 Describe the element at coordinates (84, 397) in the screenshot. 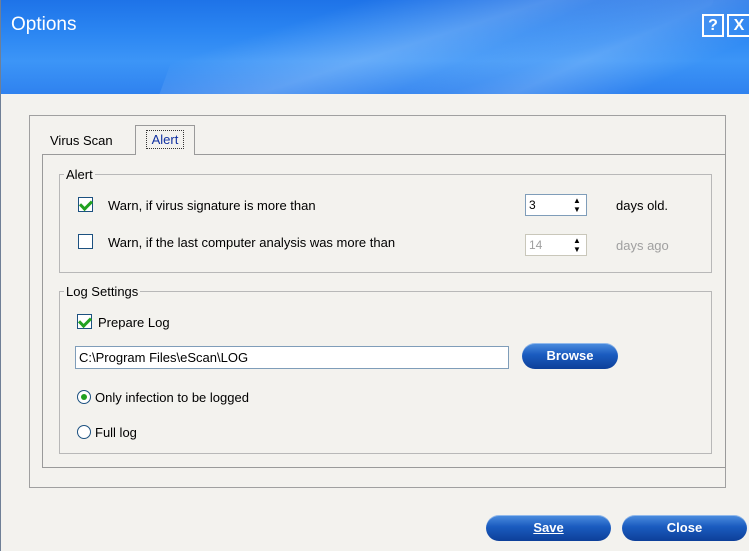

I see `radio-only-infection` at that location.